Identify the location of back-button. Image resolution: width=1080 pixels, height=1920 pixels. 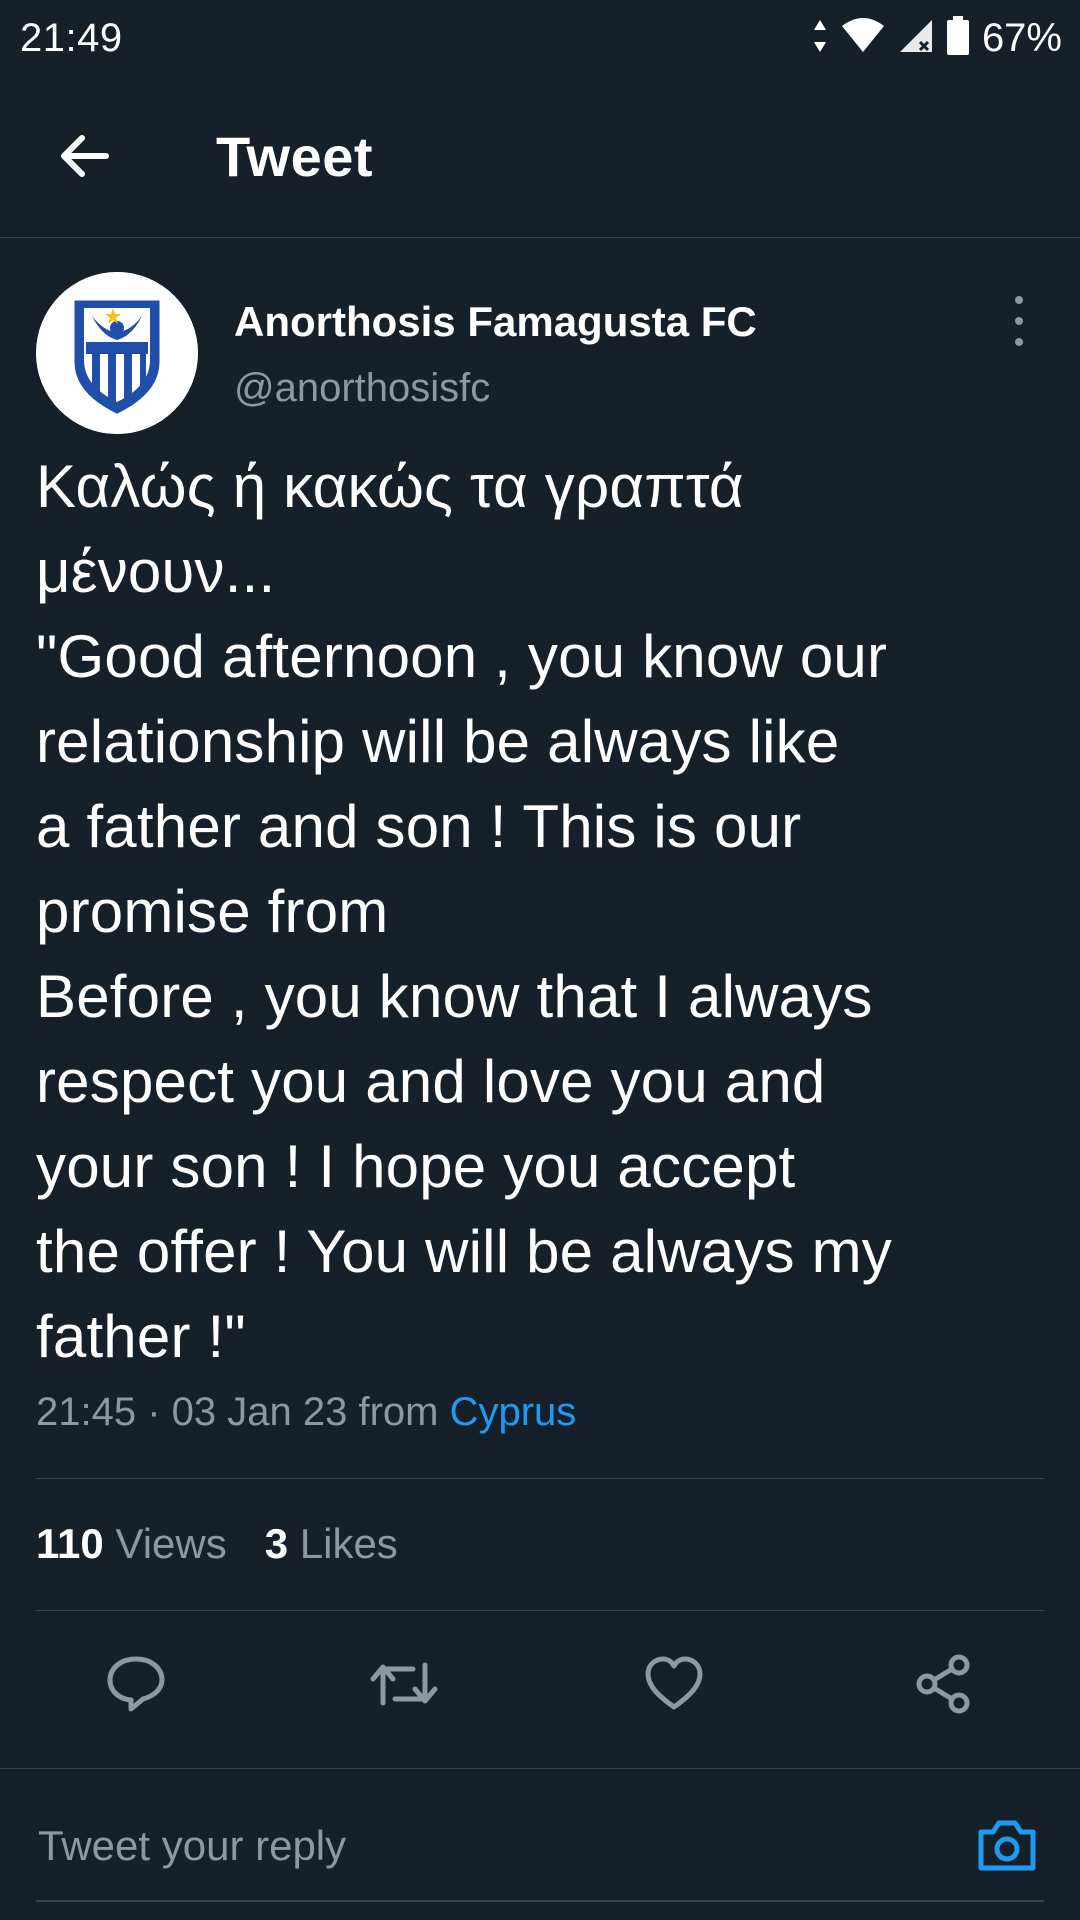
(84, 158).